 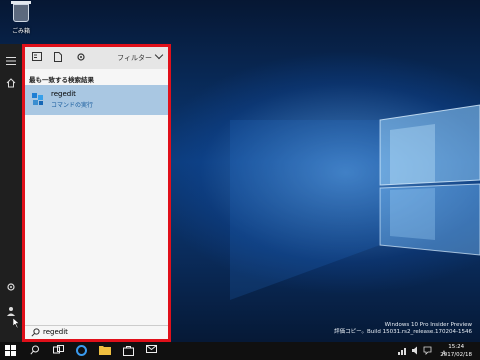 What do you see at coordinates (37, 99) in the screenshot?
I see `regedit-icon` at bounding box center [37, 99].